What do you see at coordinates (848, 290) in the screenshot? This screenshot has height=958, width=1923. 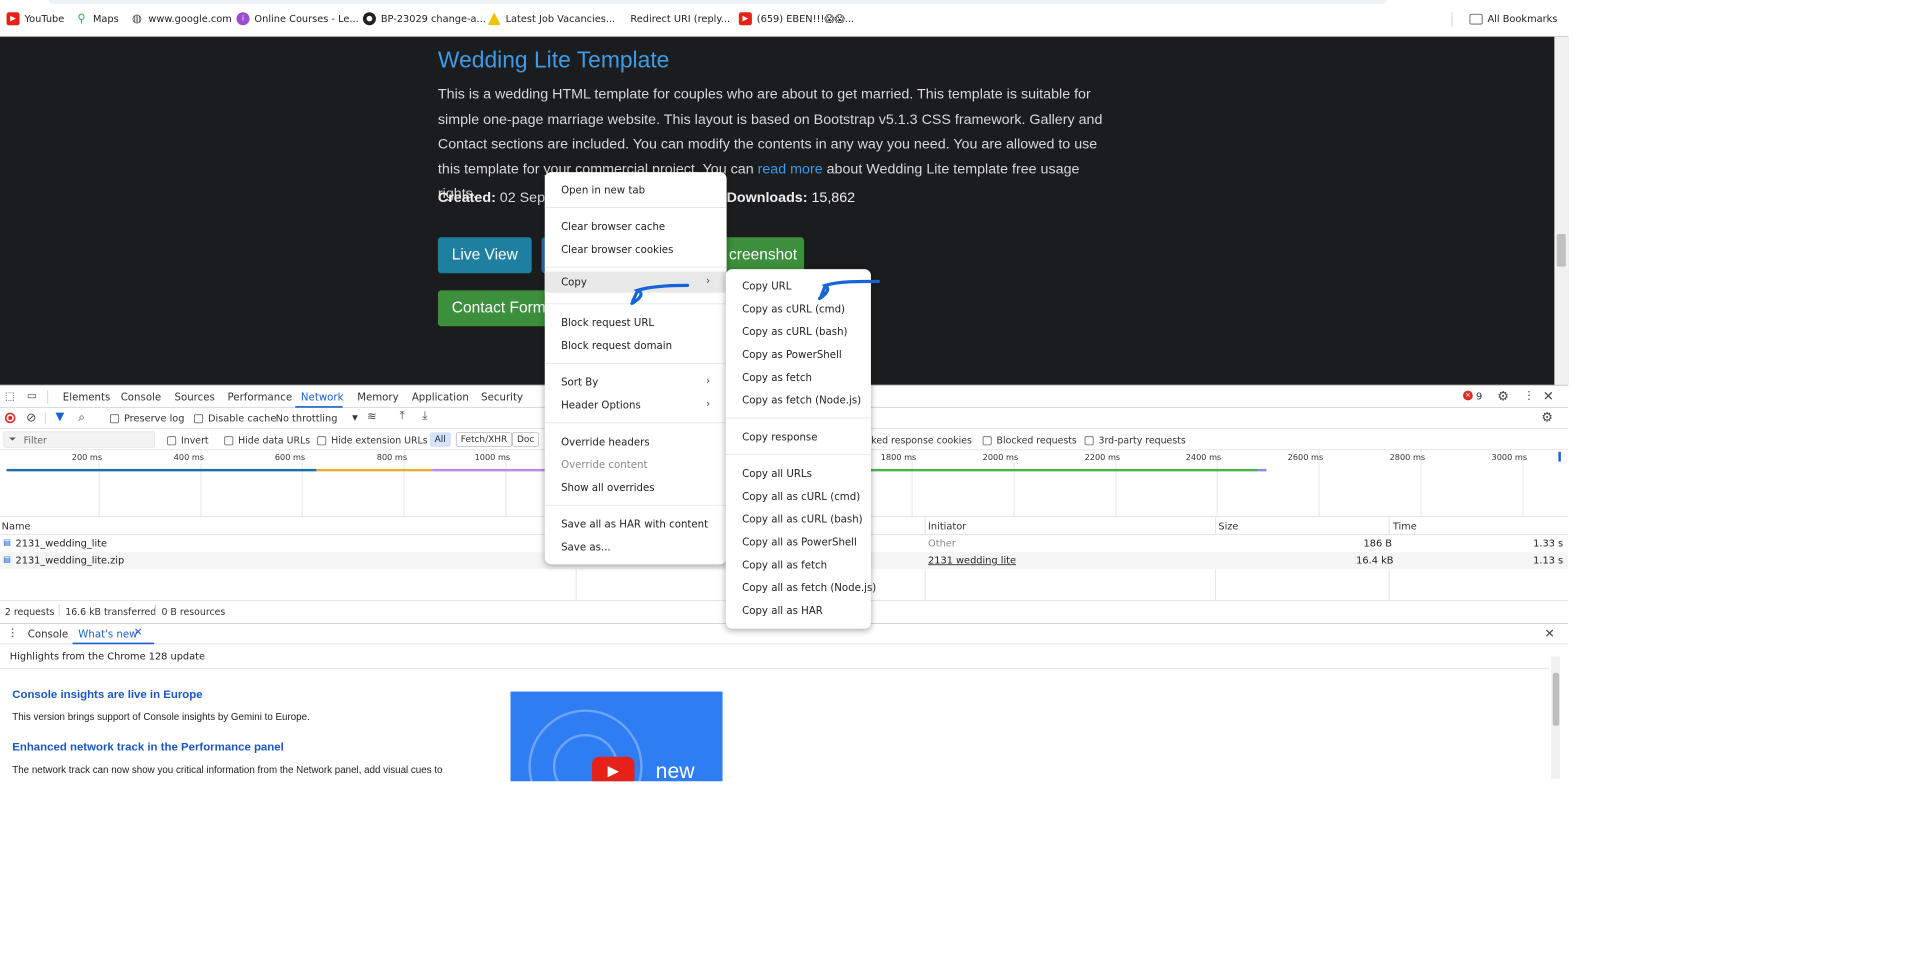 I see `arrow-to-copy-url-icon` at bounding box center [848, 290].